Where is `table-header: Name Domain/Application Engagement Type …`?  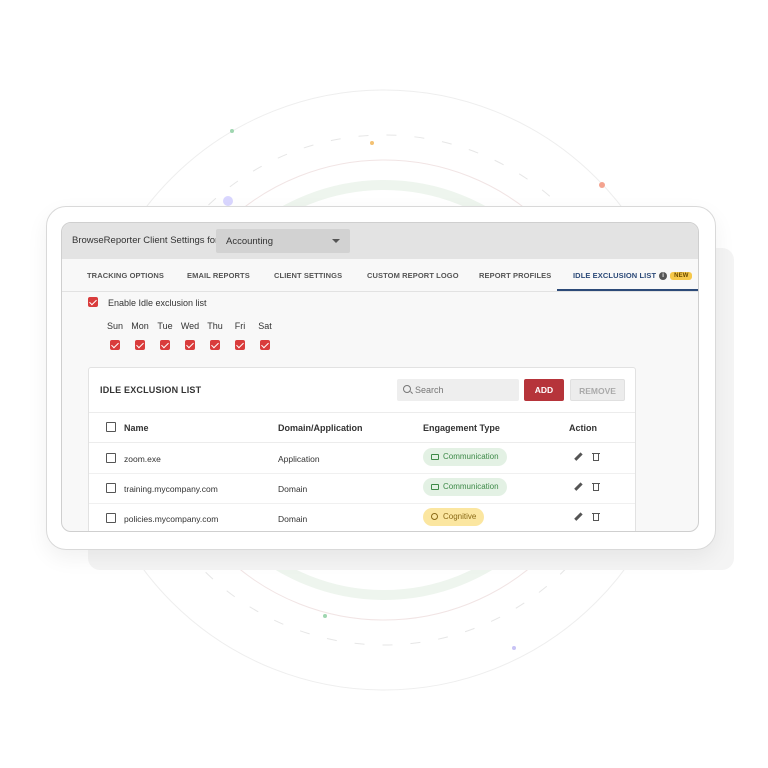
table-header: Name Domain/Application Engagement Type … is located at coordinates (362, 427).